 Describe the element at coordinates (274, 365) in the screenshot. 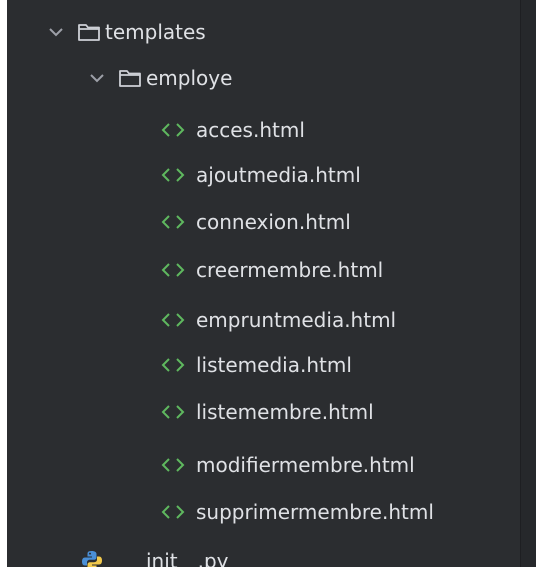

I see `file-label: listemedia.html` at that location.